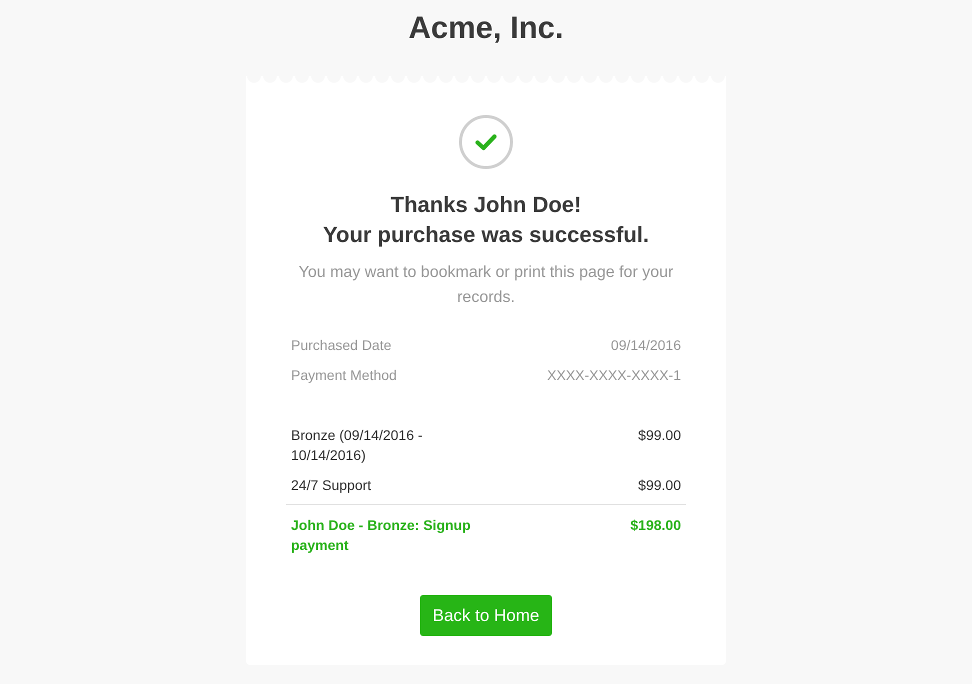 Image resolution: width=972 pixels, height=684 pixels. I want to click on detail-label: Payment Method, so click(344, 375).